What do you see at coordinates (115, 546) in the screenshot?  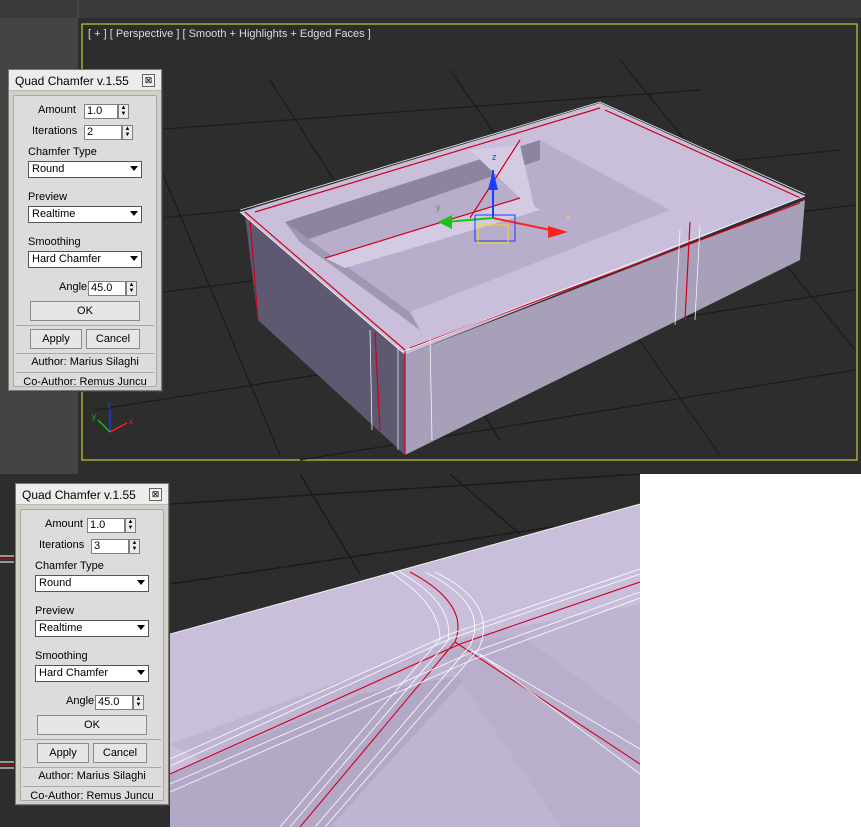 I see `iterations-spinner: 3 ▲ ▼` at bounding box center [115, 546].